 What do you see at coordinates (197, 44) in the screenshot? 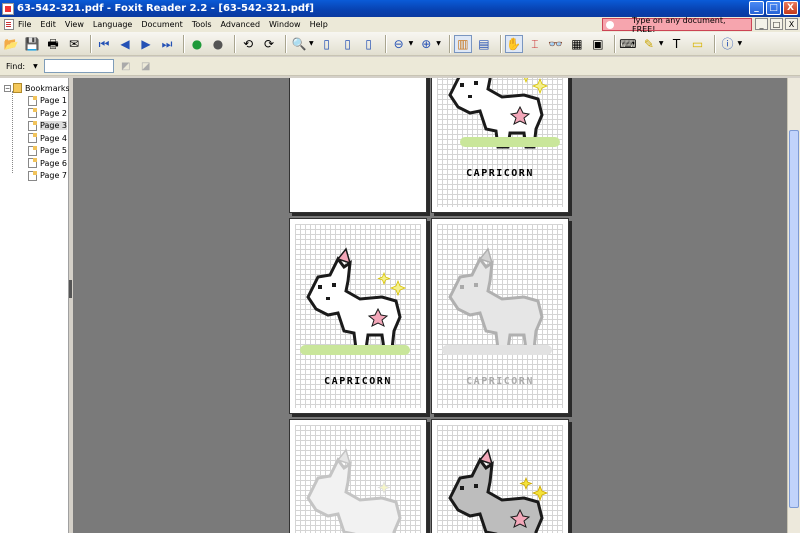
I see `go-back-icon: ●` at bounding box center [197, 44].